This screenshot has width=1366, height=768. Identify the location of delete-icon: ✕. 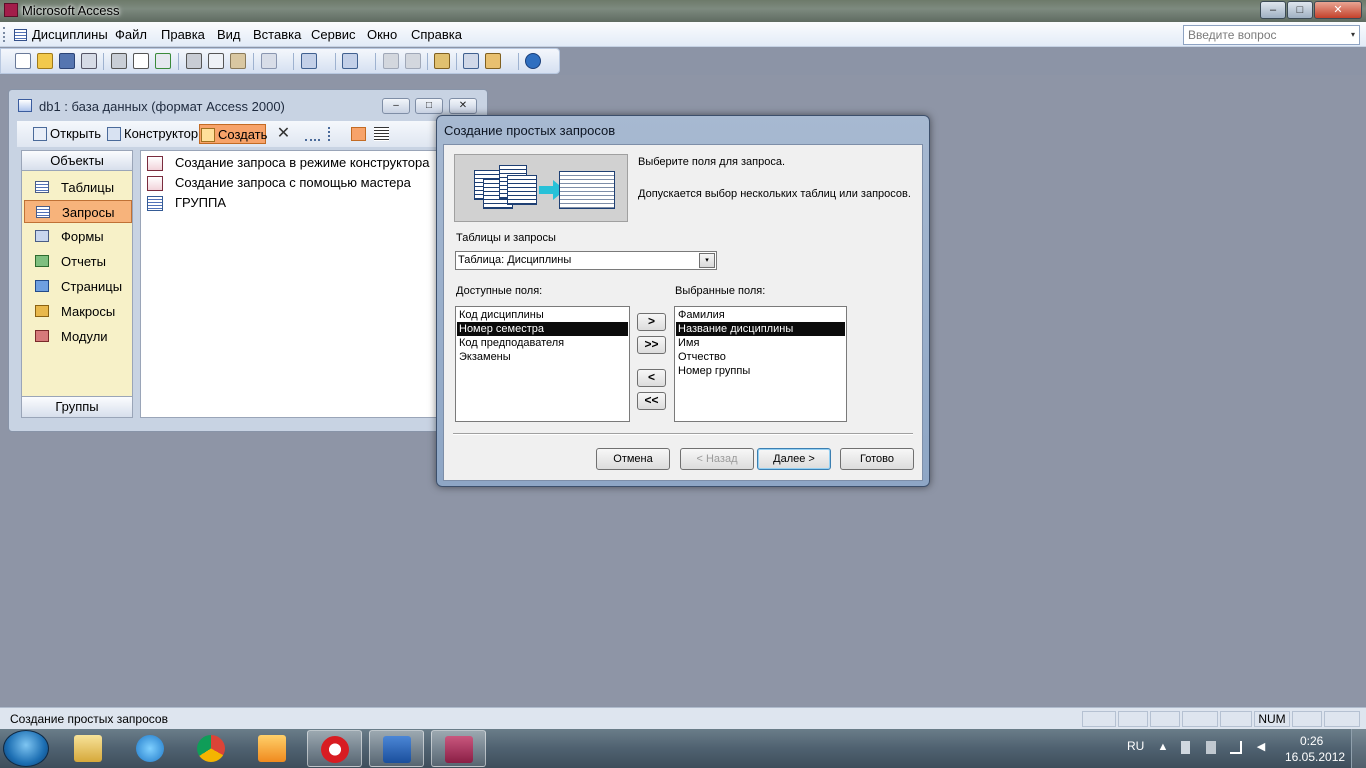
(283, 134).